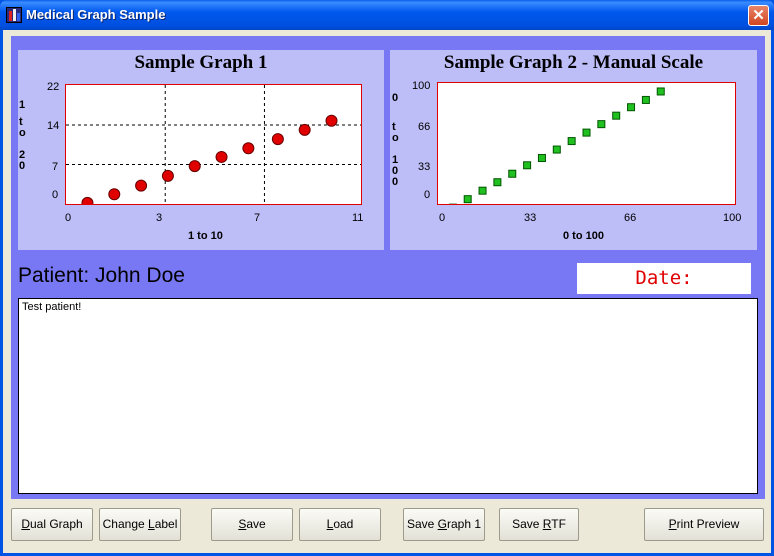 This screenshot has width=774, height=556. What do you see at coordinates (101, 275) in the screenshot?
I see `patient-label: Patient: John Doe` at bounding box center [101, 275].